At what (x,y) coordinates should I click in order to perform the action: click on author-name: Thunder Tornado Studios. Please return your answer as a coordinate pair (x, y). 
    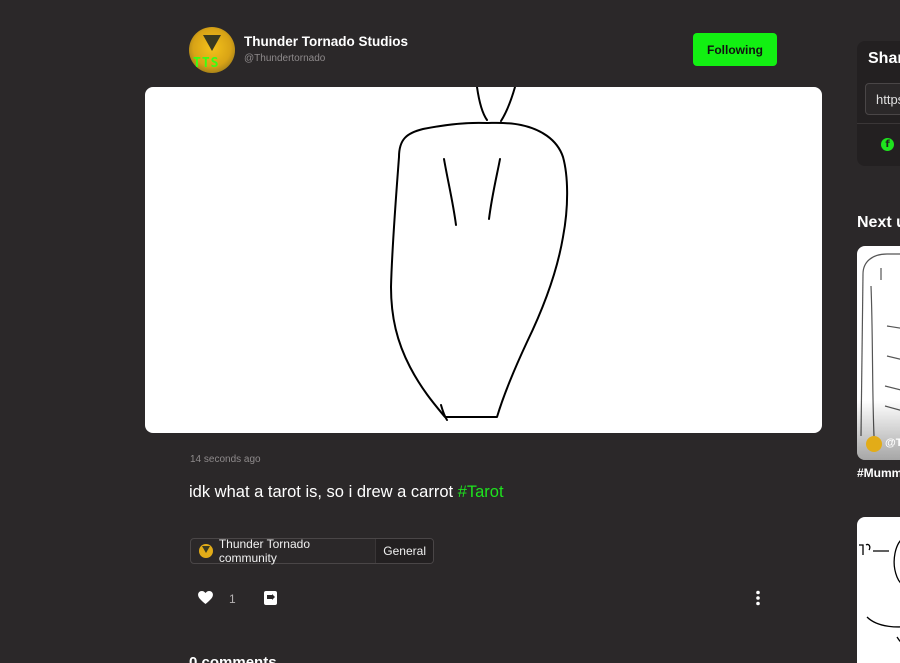
    Looking at the image, I should click on (326, 41).